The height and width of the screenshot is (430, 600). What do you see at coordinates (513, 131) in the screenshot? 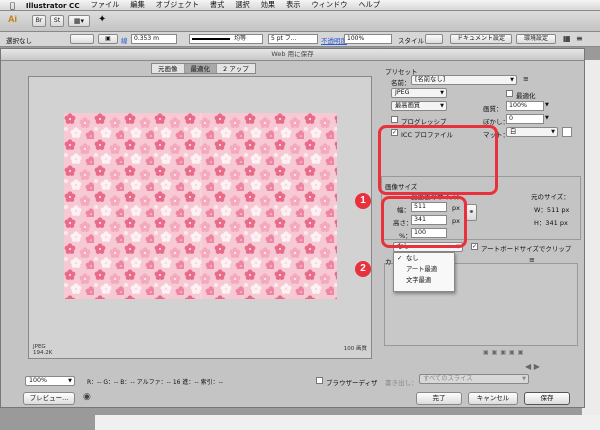
I see `matte-value: 白` at bounding box center [513, 131].